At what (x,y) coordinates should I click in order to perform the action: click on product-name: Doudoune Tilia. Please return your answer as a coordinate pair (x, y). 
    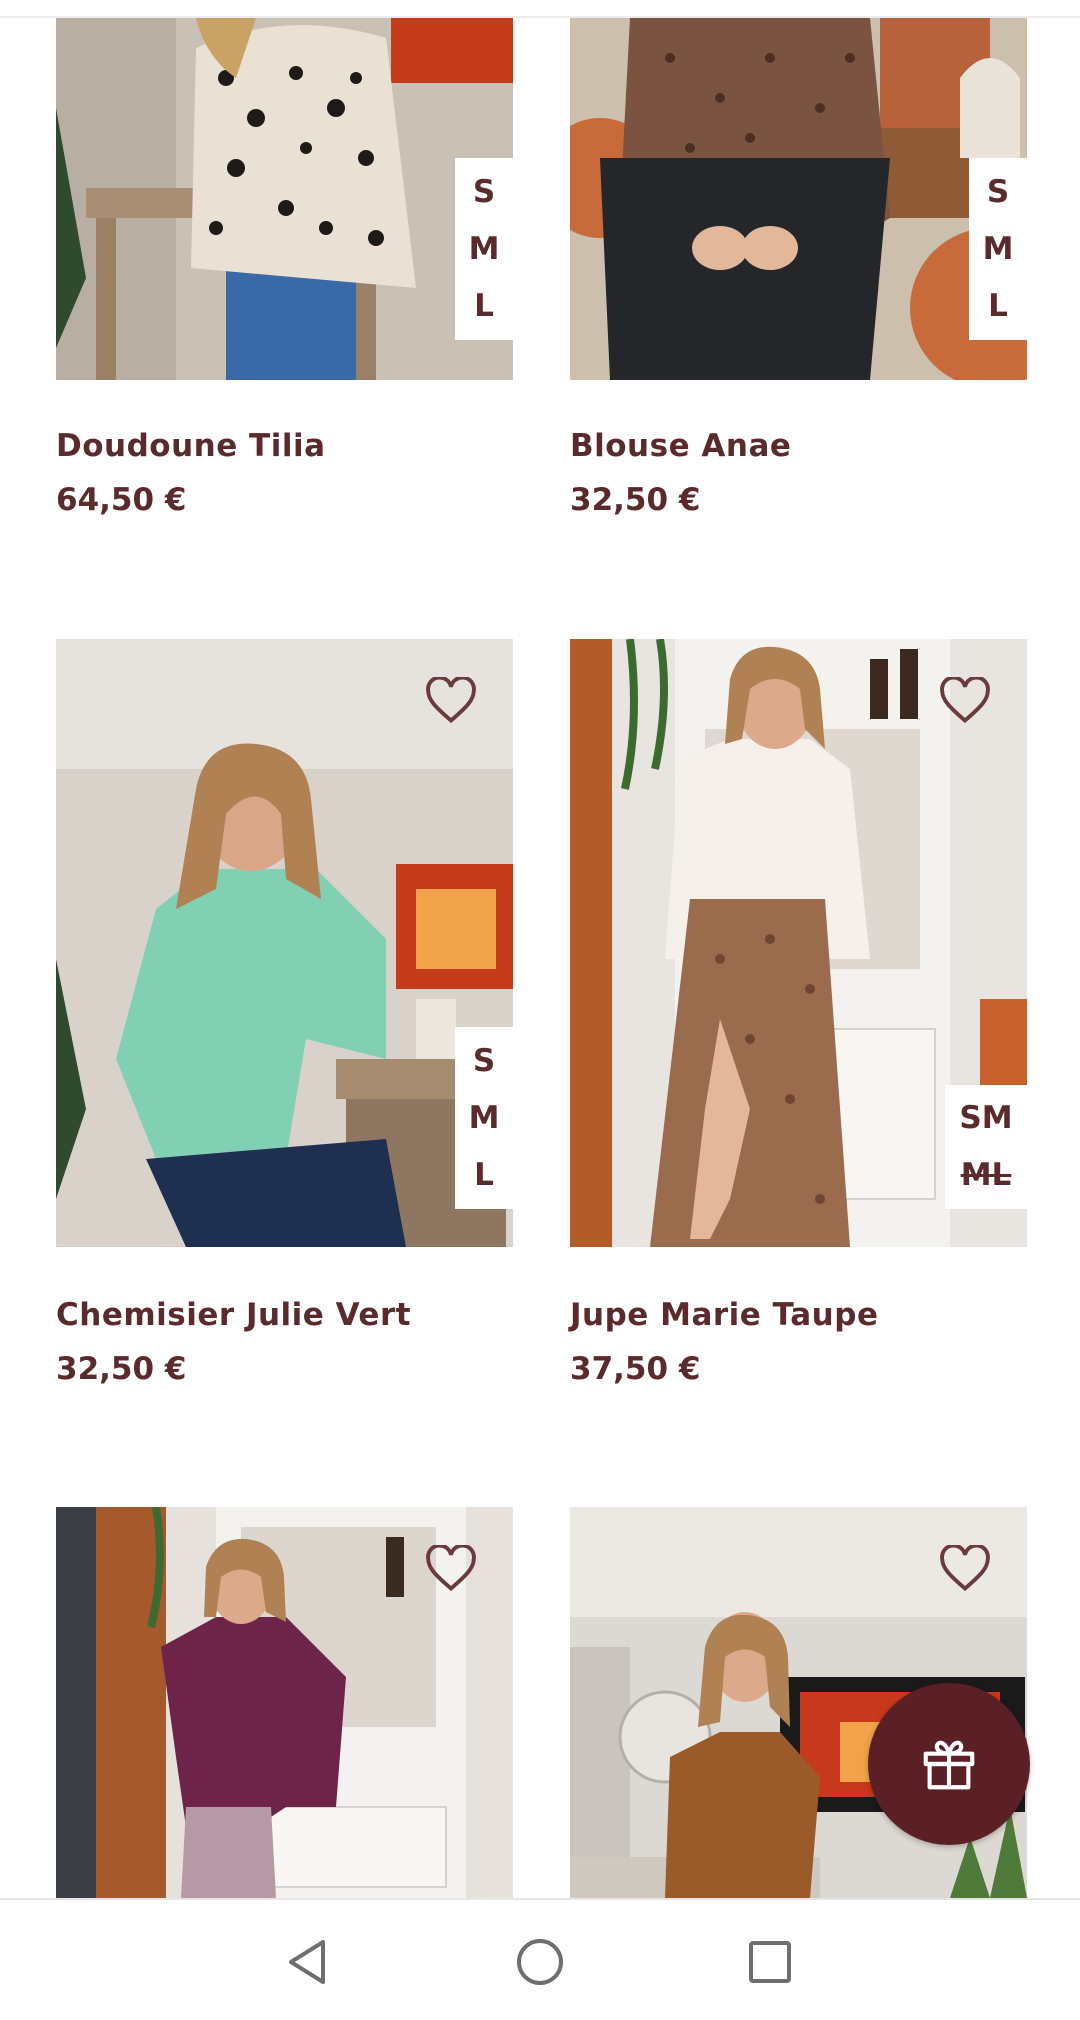
    Looking at the image, I should click on (191, 446).